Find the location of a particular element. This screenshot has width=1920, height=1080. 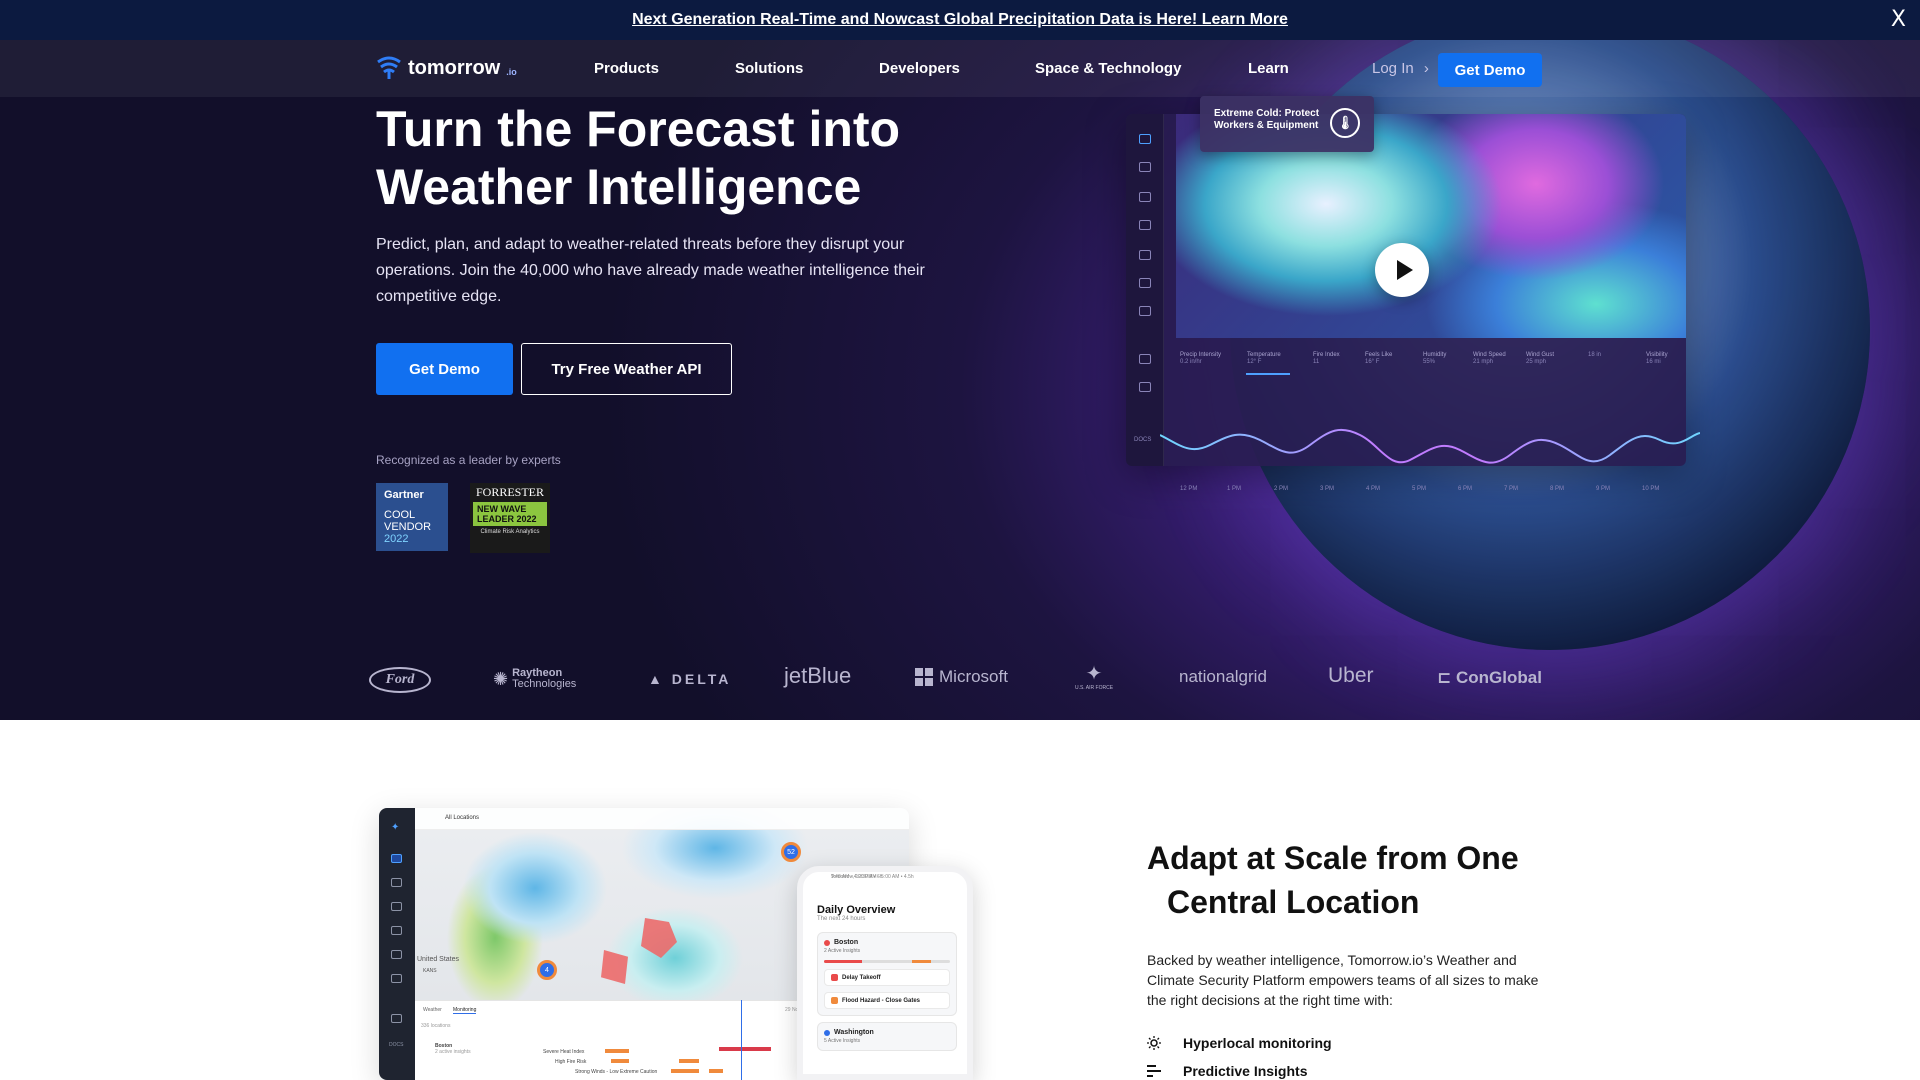

time-tick: 8 PM is located at coordinates (1557, 489).